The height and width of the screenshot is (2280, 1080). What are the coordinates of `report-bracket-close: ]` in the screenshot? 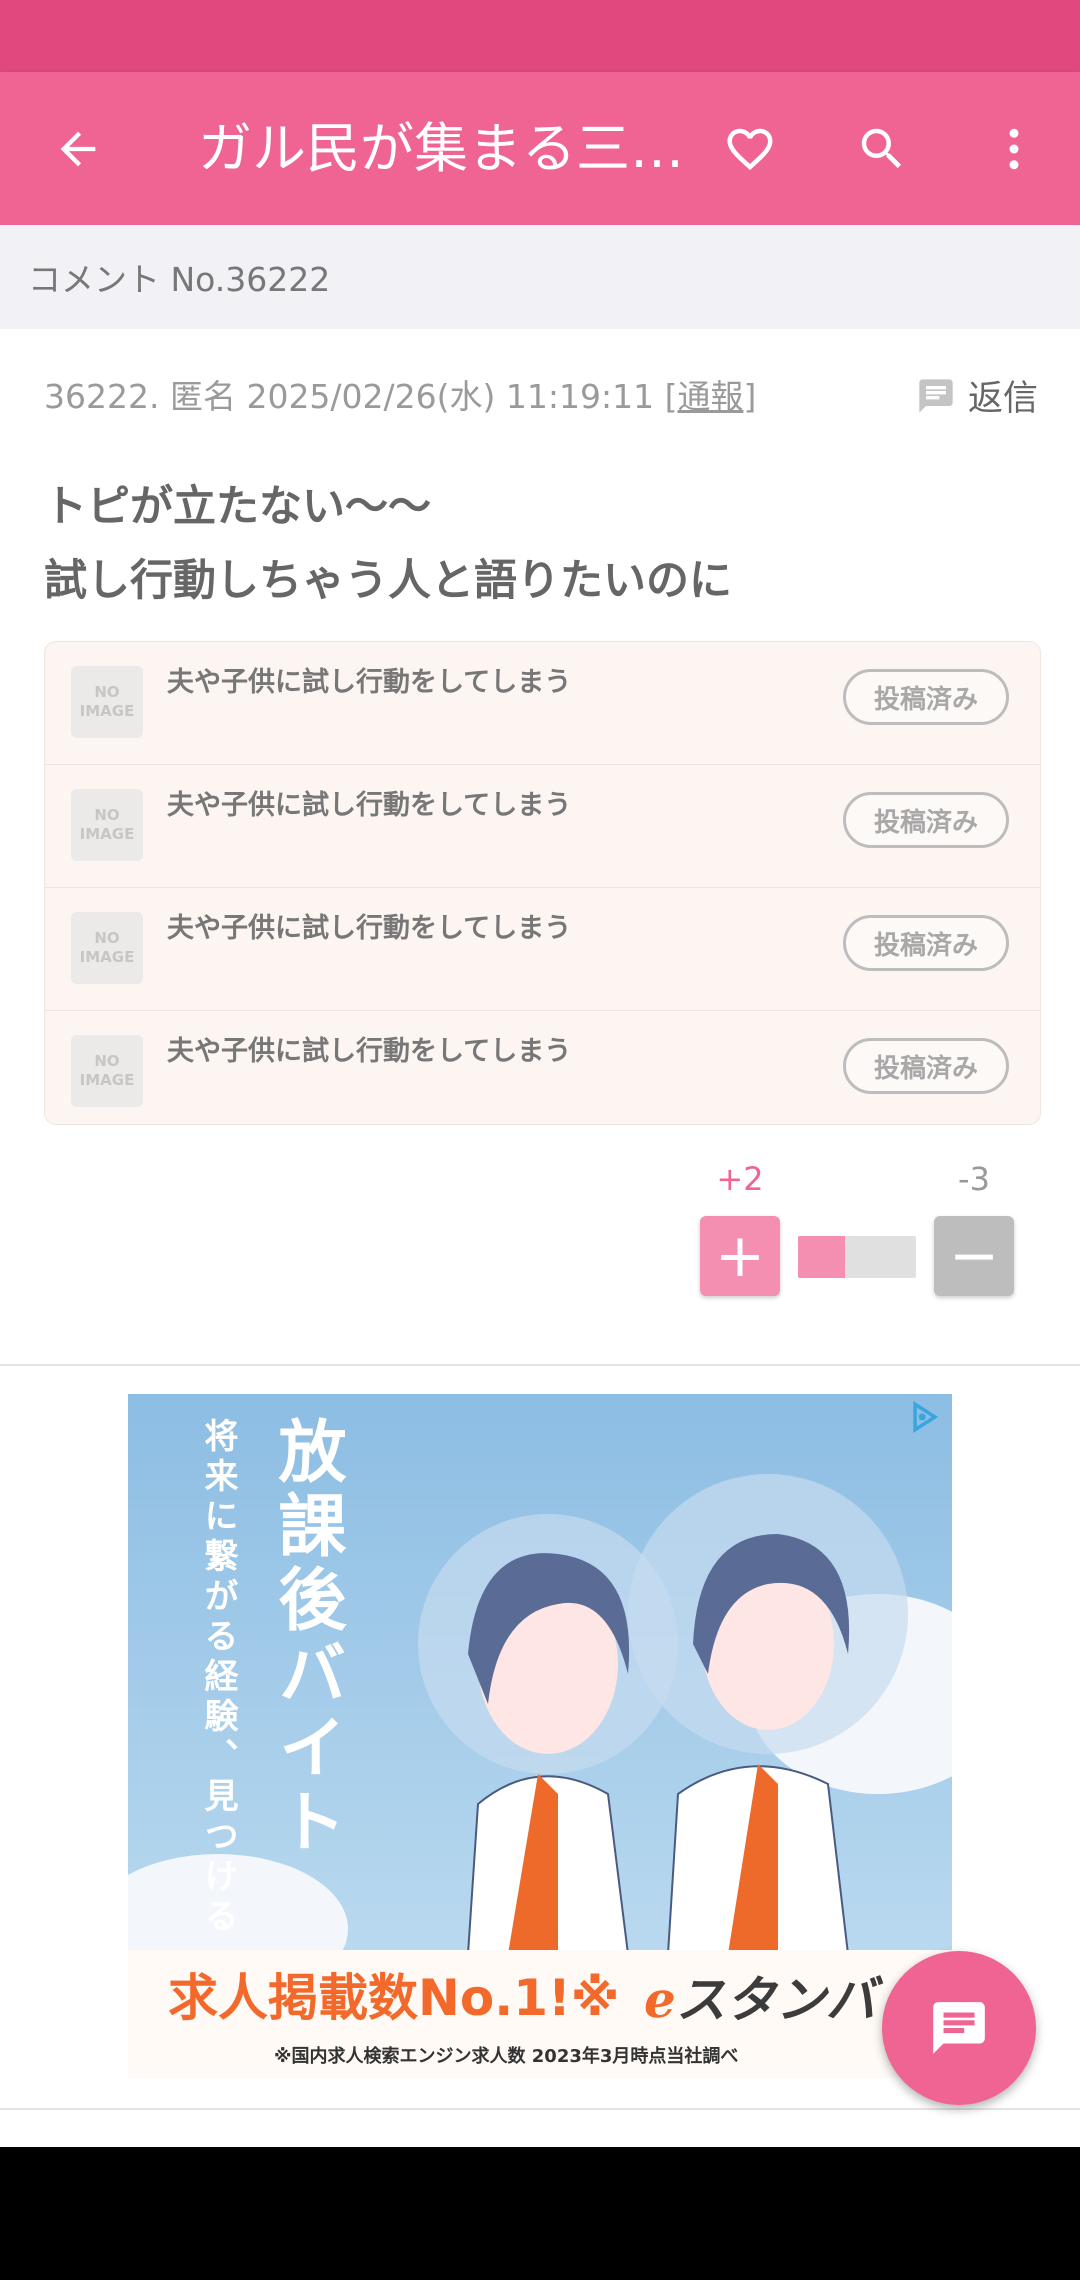 It's located at (750, 396).